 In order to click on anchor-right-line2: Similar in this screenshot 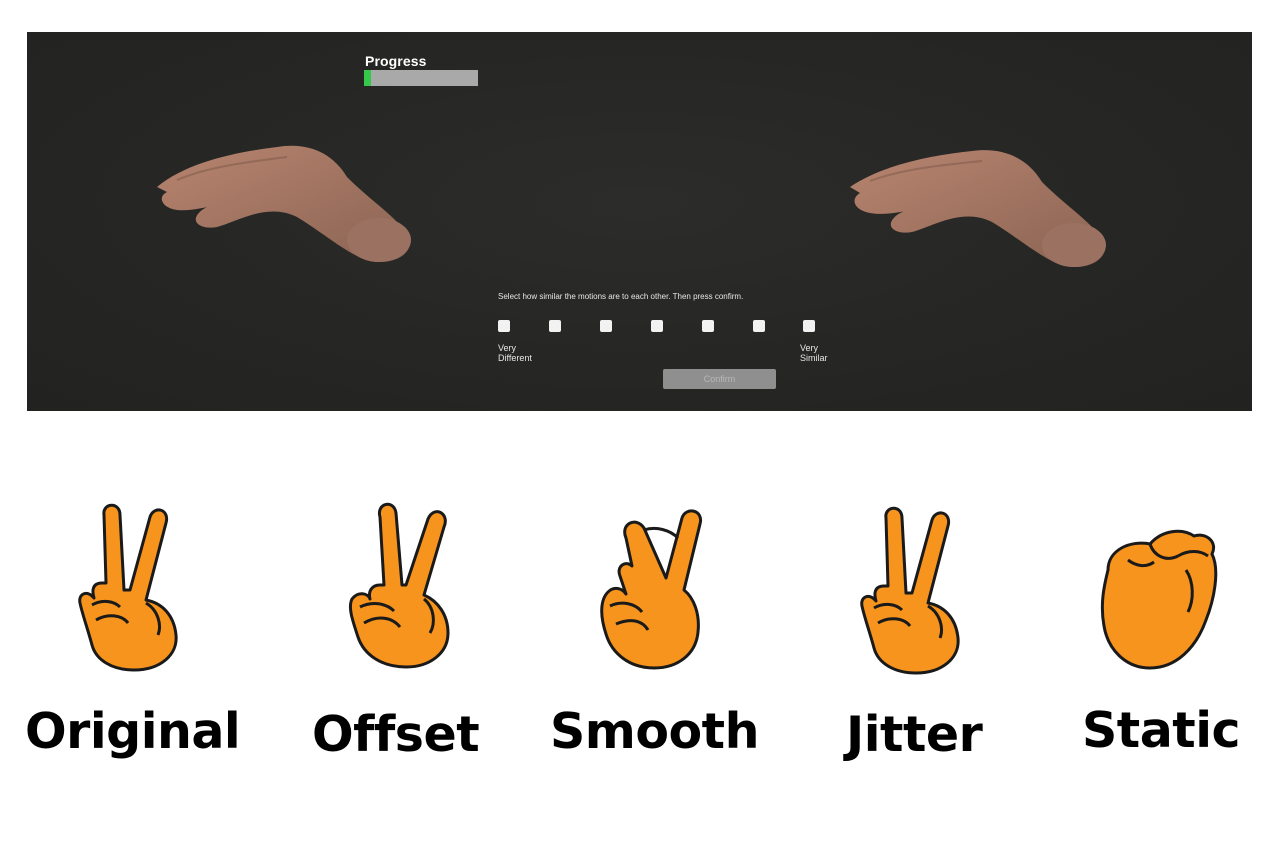, I will do `click(814, 358)`.